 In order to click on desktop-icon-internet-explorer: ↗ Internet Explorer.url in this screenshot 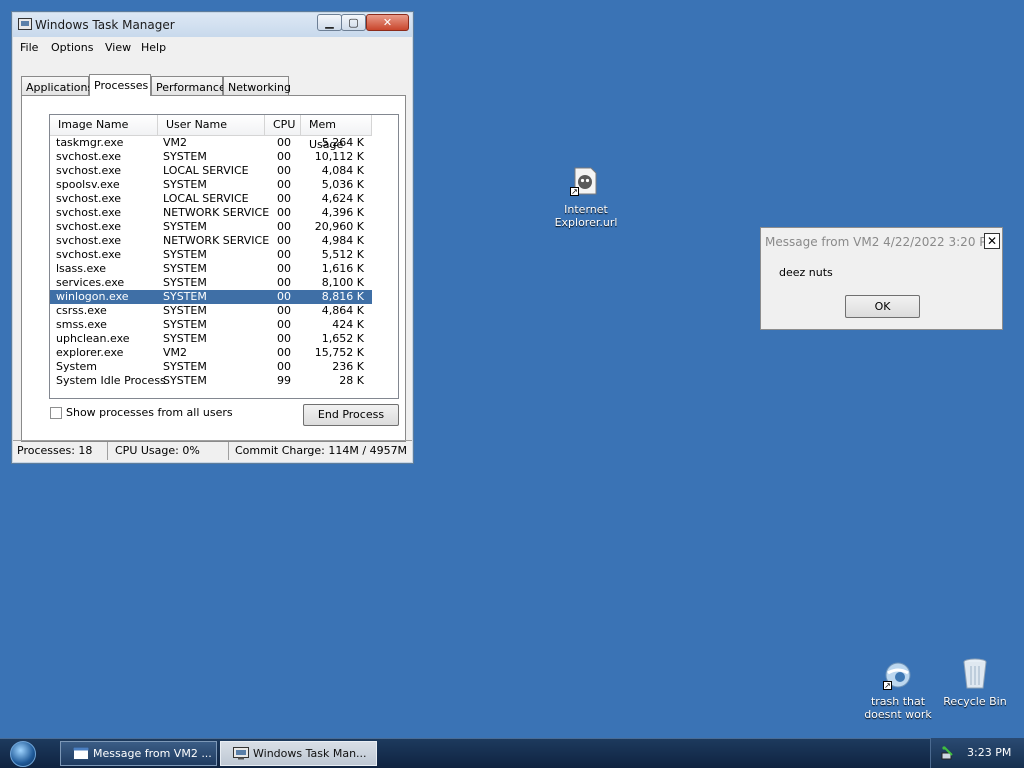, I will do `click(586, 197)`.